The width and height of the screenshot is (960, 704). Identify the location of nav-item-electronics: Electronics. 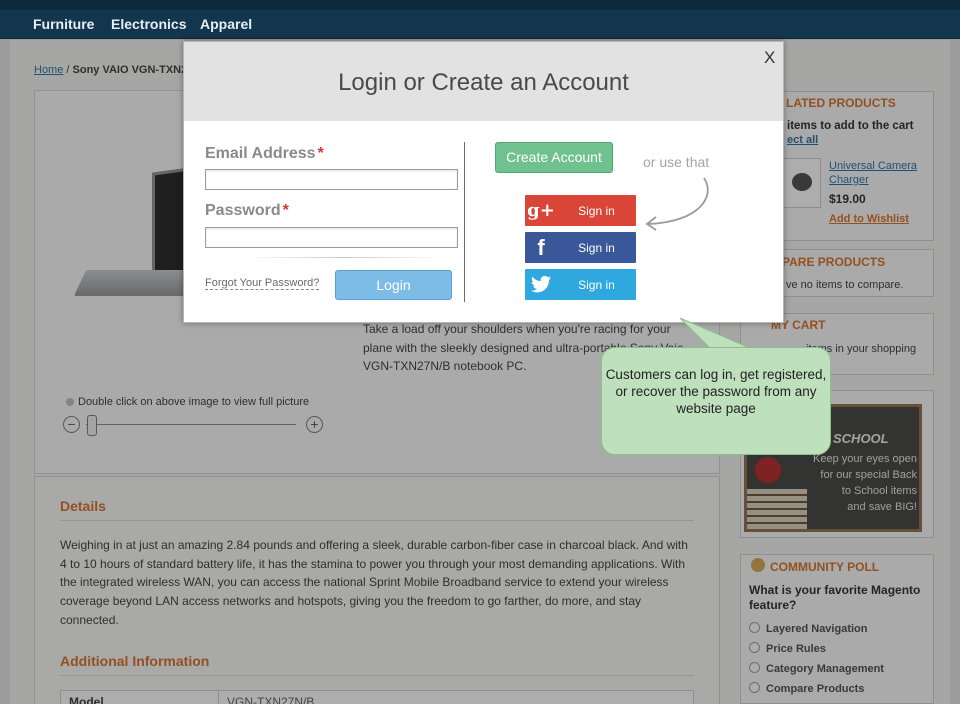
(148, 24).